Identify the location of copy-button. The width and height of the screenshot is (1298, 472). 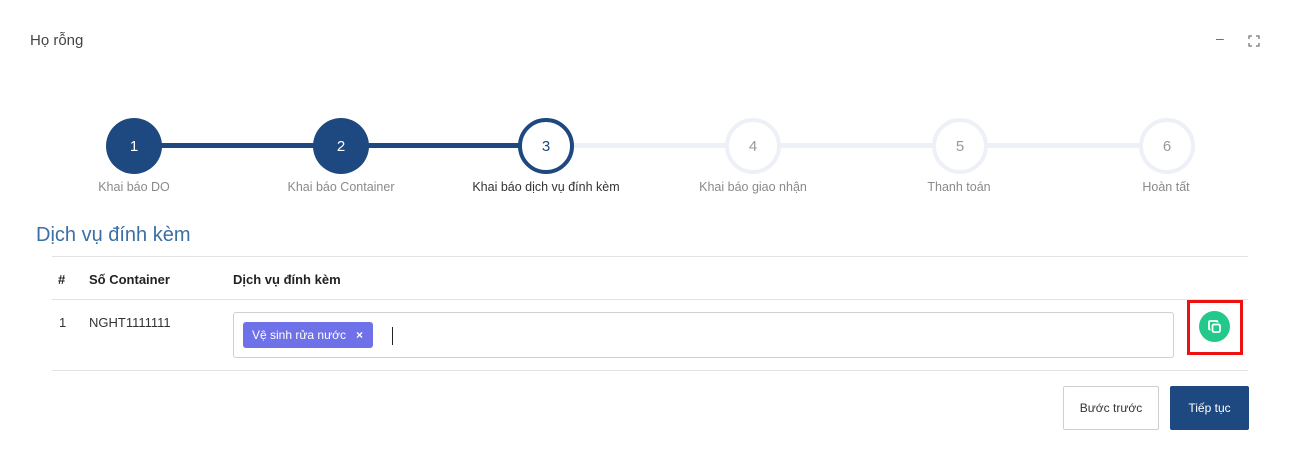
(1214, 326).